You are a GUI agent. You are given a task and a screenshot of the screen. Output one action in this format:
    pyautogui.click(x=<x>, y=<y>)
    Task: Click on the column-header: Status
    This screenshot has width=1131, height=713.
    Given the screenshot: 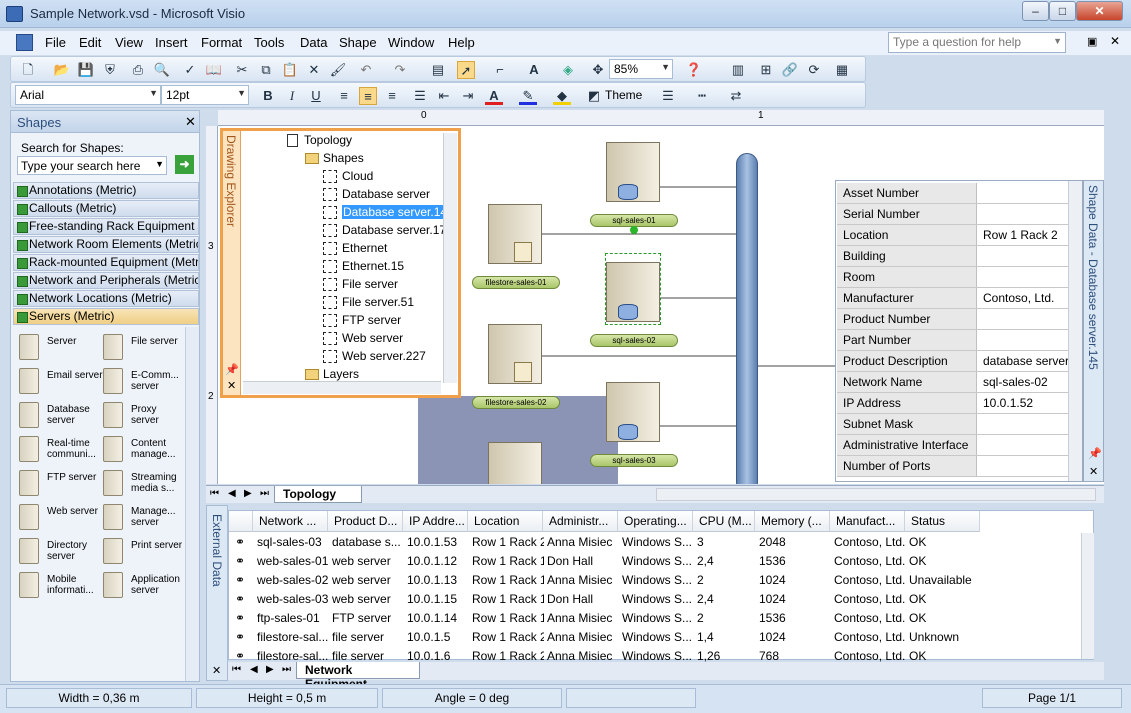 What is the action you would take?
    pyautogui.click(x=942, y=521)
    